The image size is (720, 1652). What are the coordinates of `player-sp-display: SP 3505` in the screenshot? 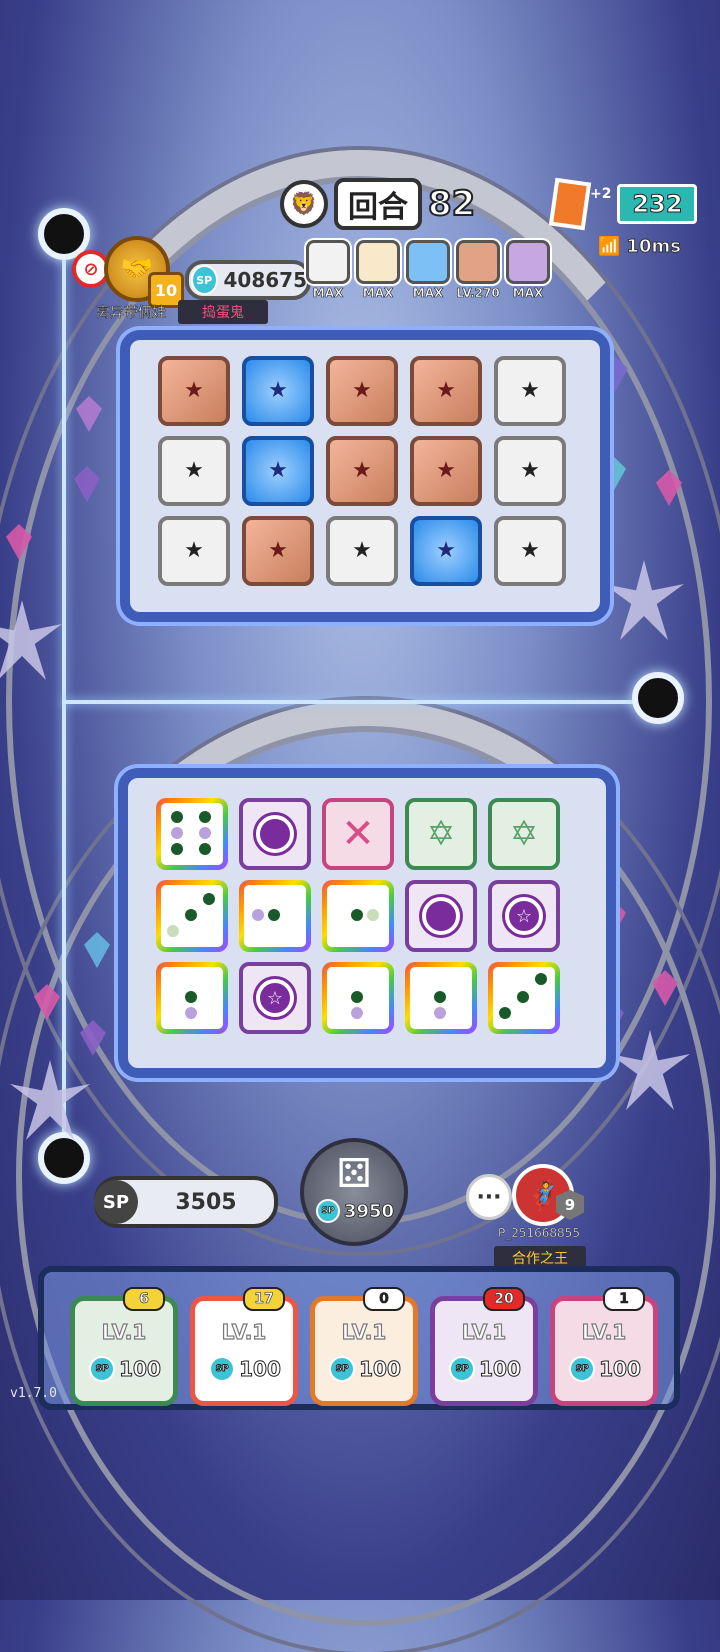 It's located at (186, 1202).